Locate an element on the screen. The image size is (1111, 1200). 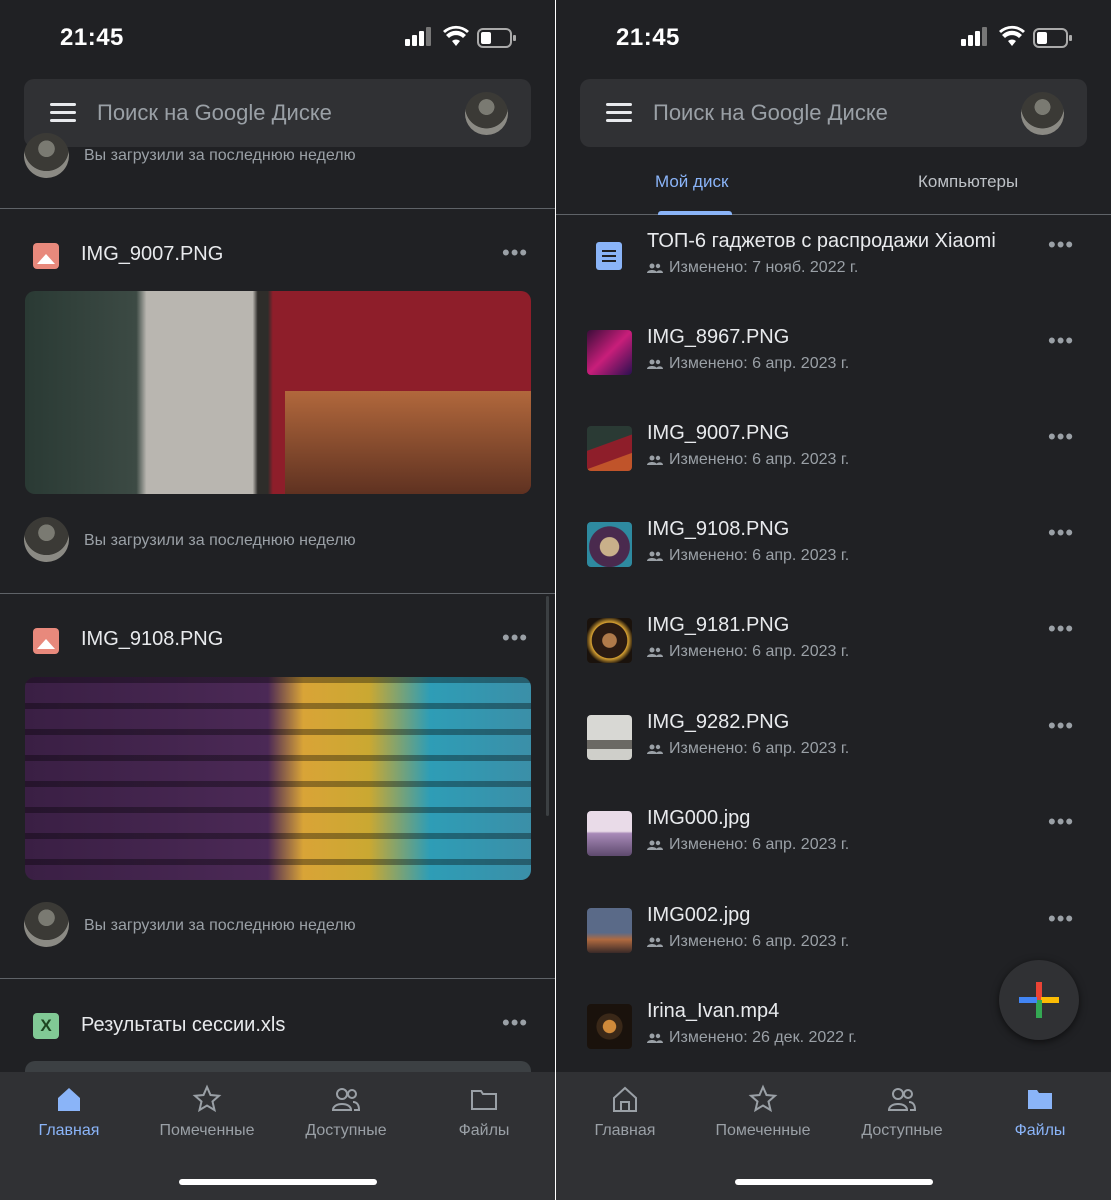
file-name: IMG_9108.PNG is located at coordinates (718, 529).